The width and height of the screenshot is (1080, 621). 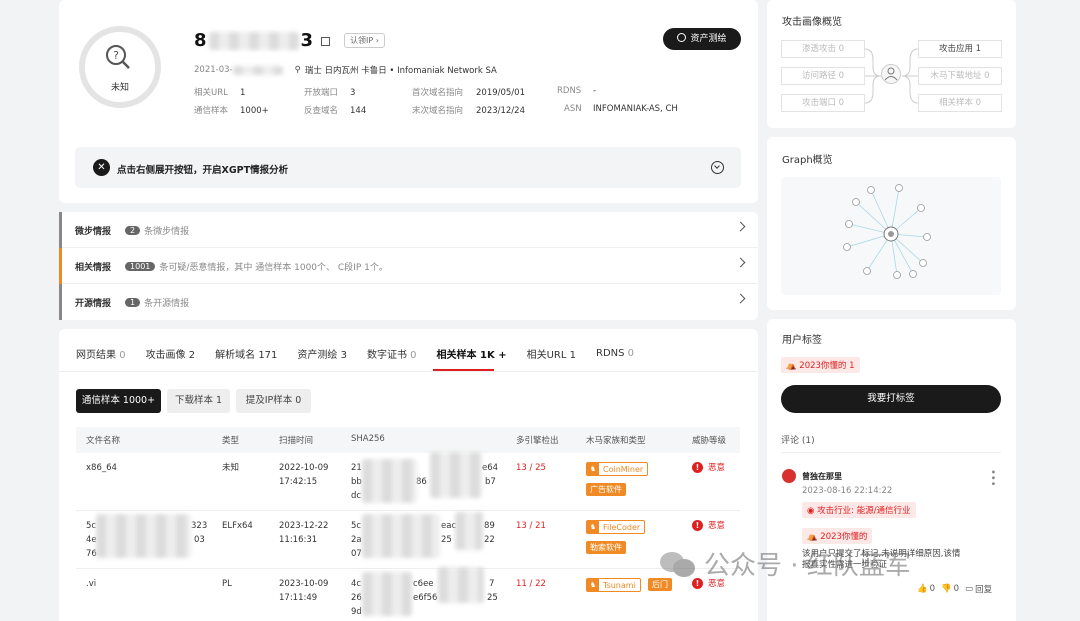 What do you see at coordinates (400, 71) in the screenshot?
I see `location-text: 瑞士 日内瓦州 卡鲁日 • Infomaniak Network SA` at bounding box center [400, 71].